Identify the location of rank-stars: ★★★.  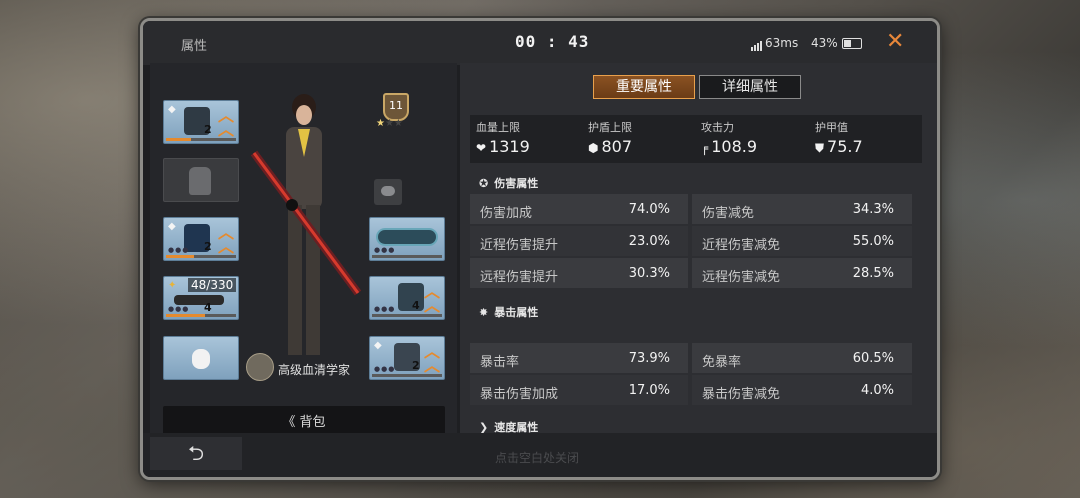
(389, 123).